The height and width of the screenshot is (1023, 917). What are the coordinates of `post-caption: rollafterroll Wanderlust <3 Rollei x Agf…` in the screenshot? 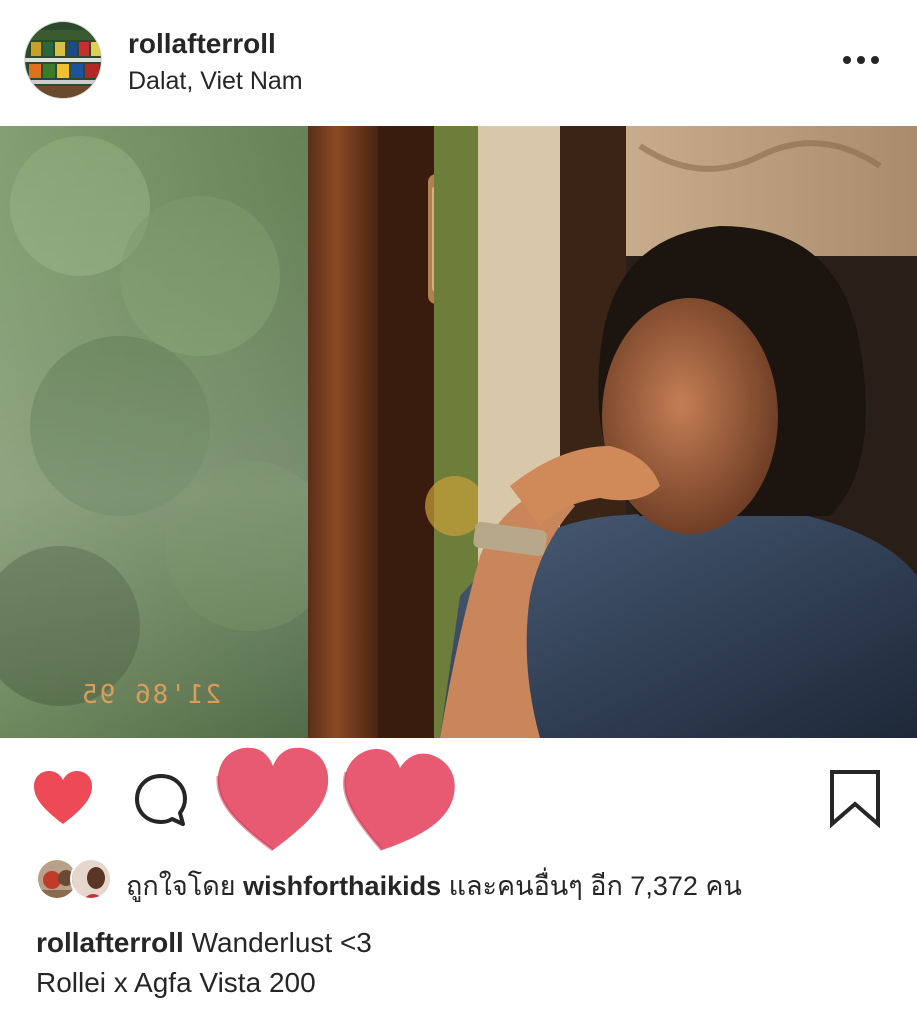 It's located at (466, 963).